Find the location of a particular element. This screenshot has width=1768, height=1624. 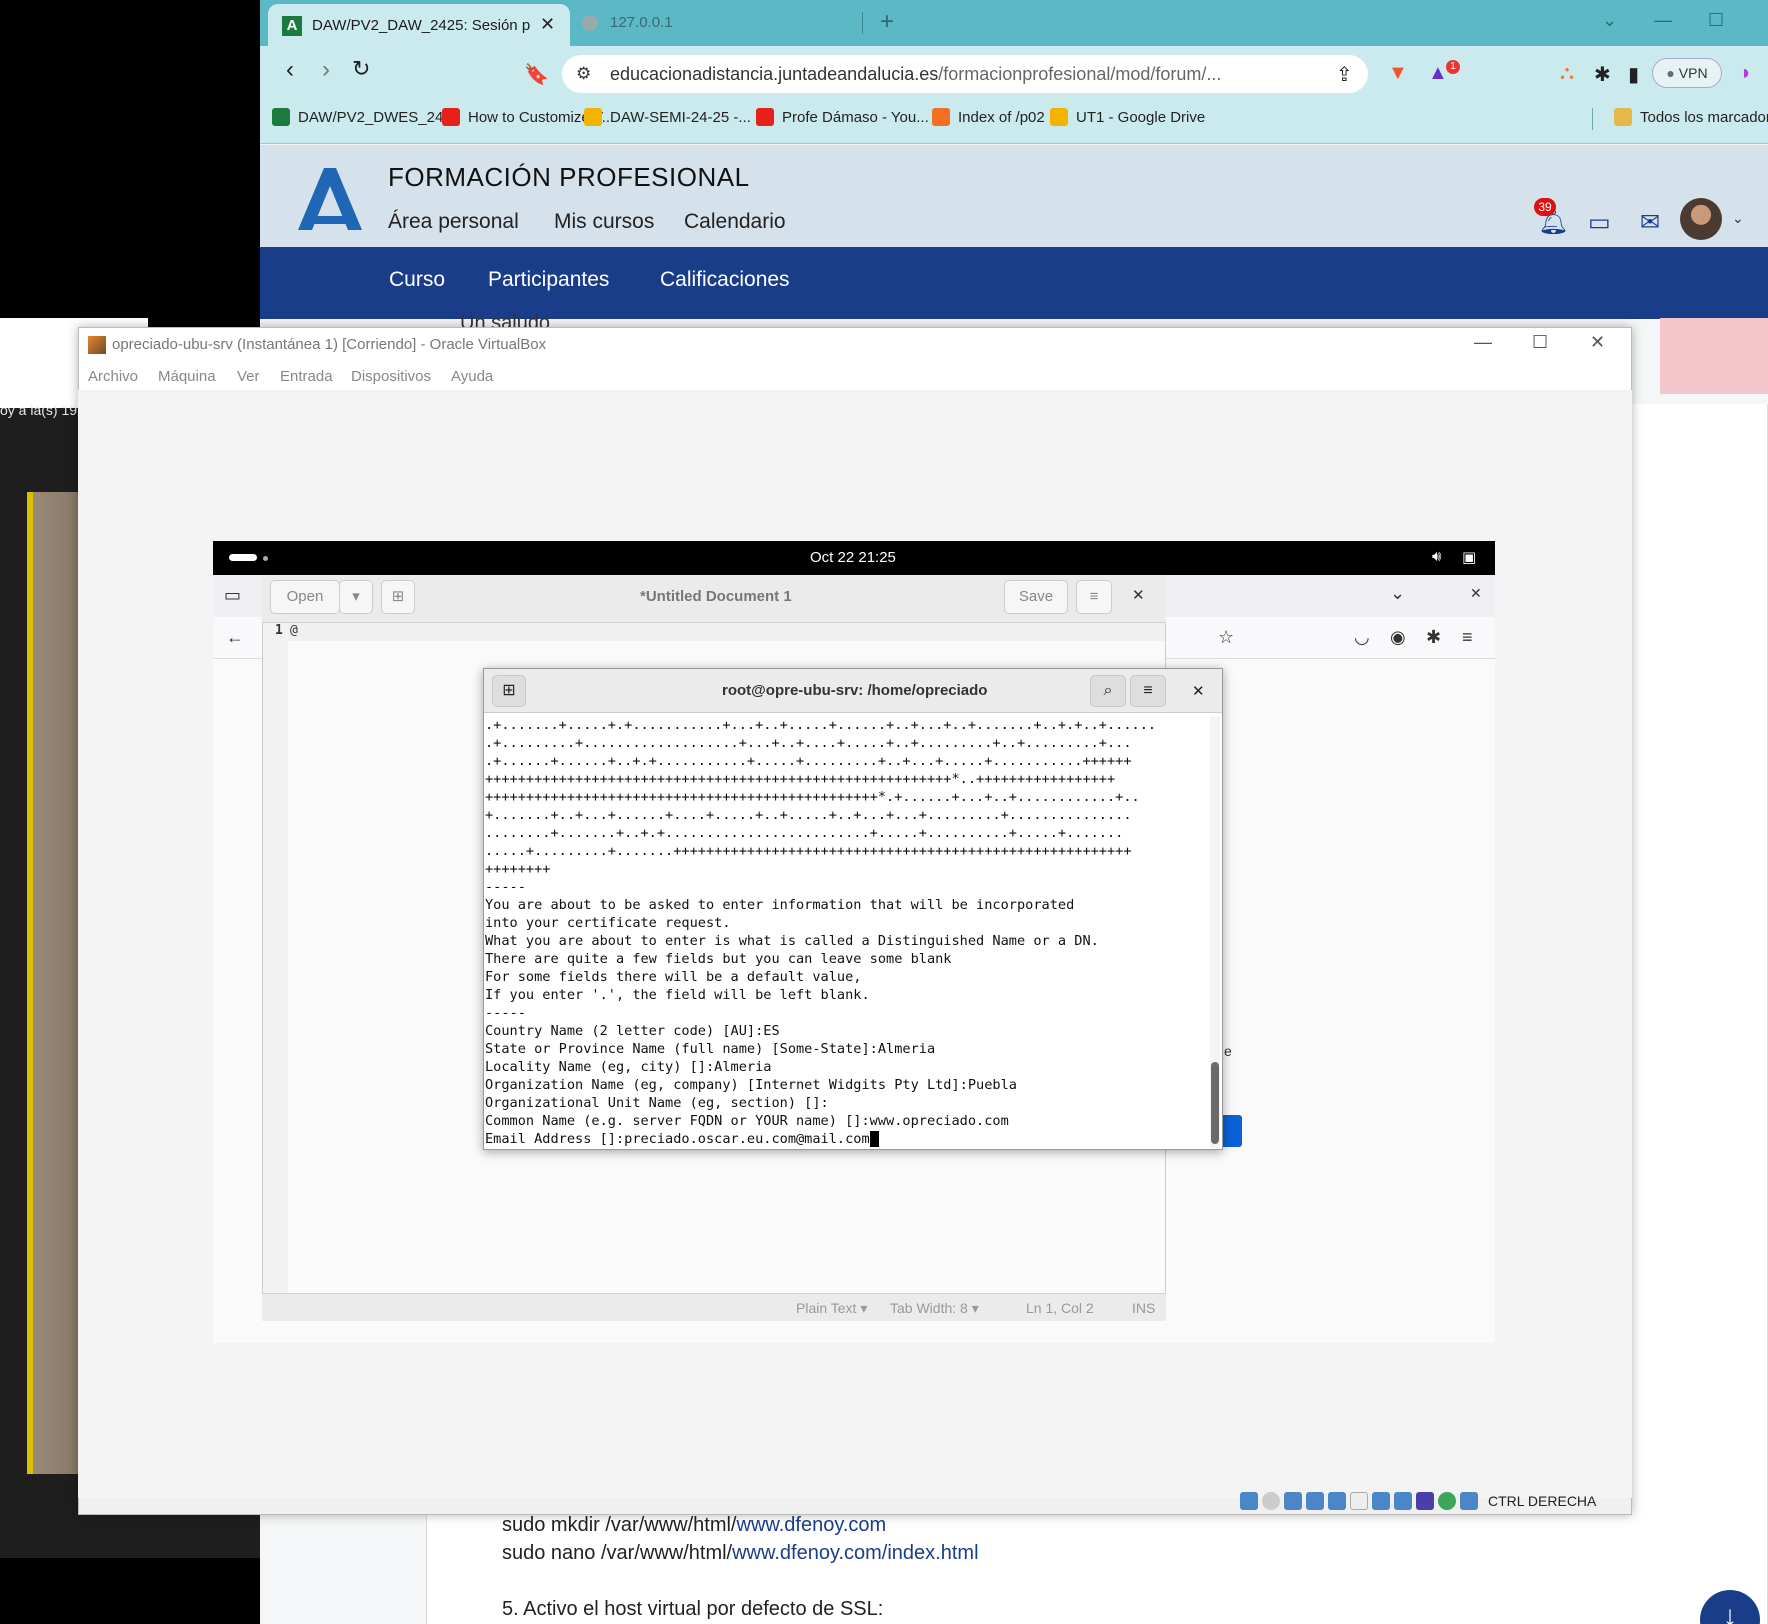

new-tab-button: + is located at coordinates (887, 22).